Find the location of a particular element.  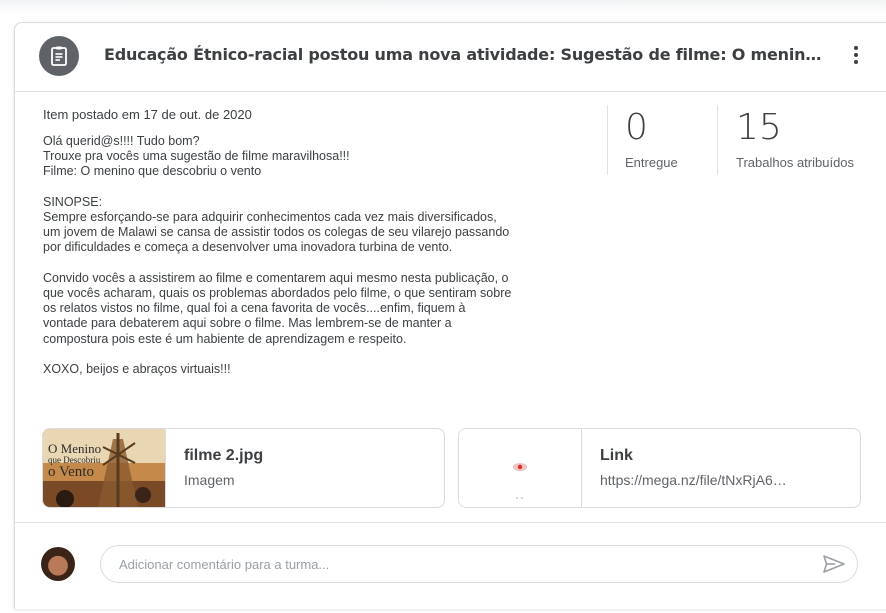

comment-section is located at coordinates (450, 567).